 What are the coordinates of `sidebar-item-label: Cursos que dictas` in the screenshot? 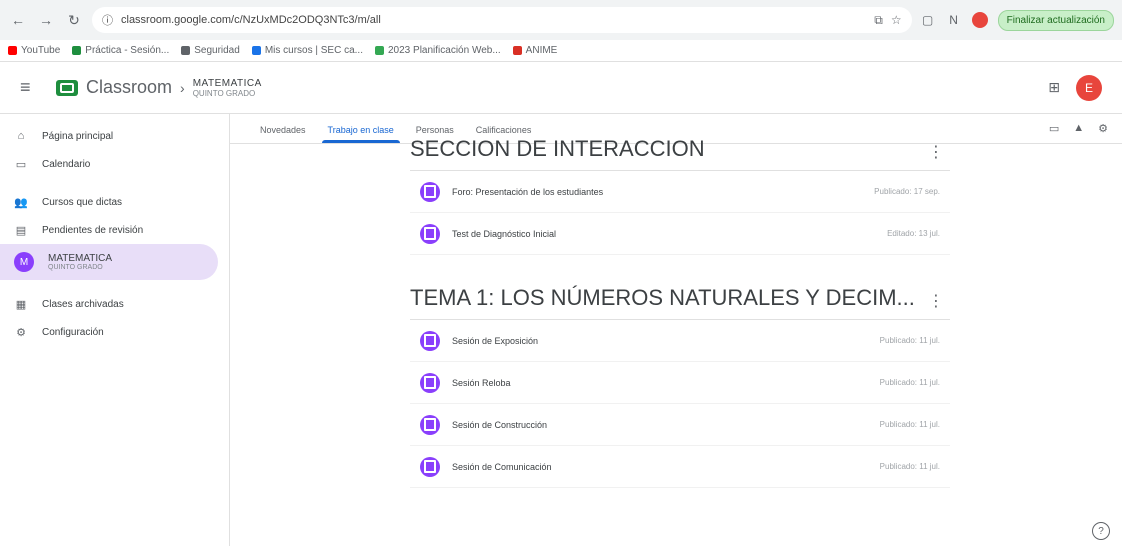 It's located at (82, 202).